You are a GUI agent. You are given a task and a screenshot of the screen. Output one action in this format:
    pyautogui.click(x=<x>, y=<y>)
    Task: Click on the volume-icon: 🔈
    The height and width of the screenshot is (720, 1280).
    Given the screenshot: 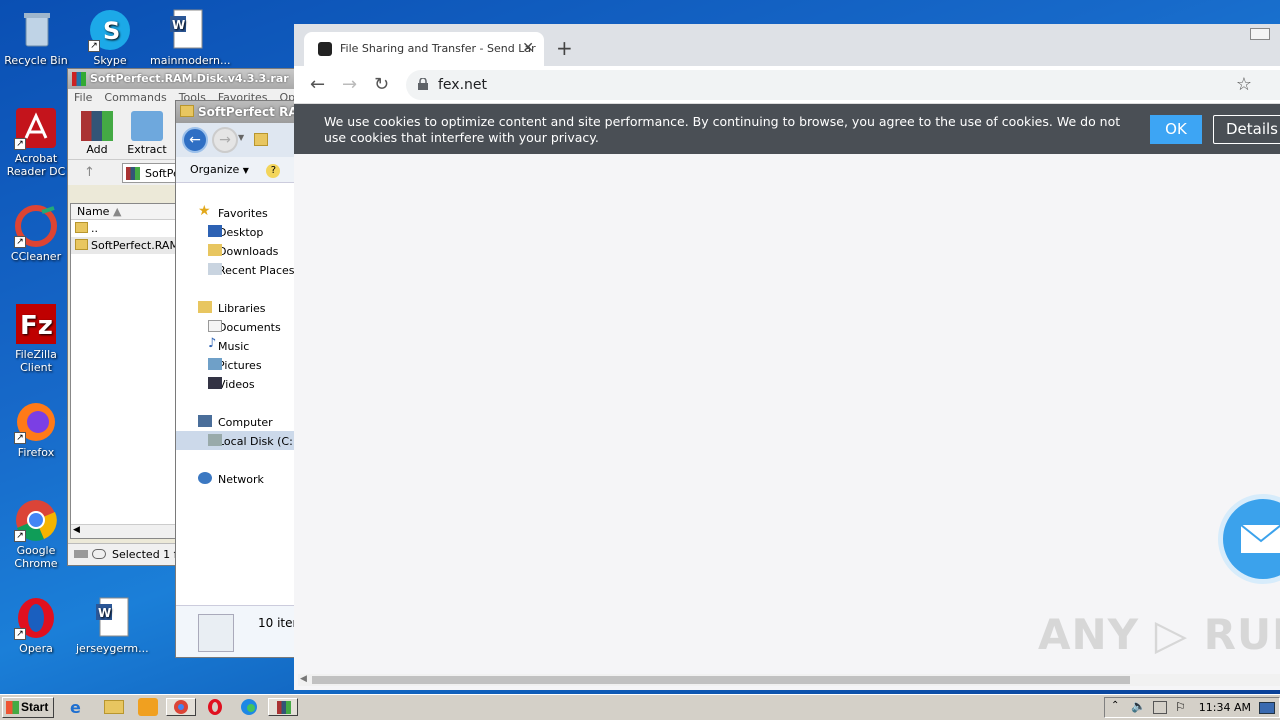 What is the action you would take?
    pyautogui.click(x=1138, y=706)
    